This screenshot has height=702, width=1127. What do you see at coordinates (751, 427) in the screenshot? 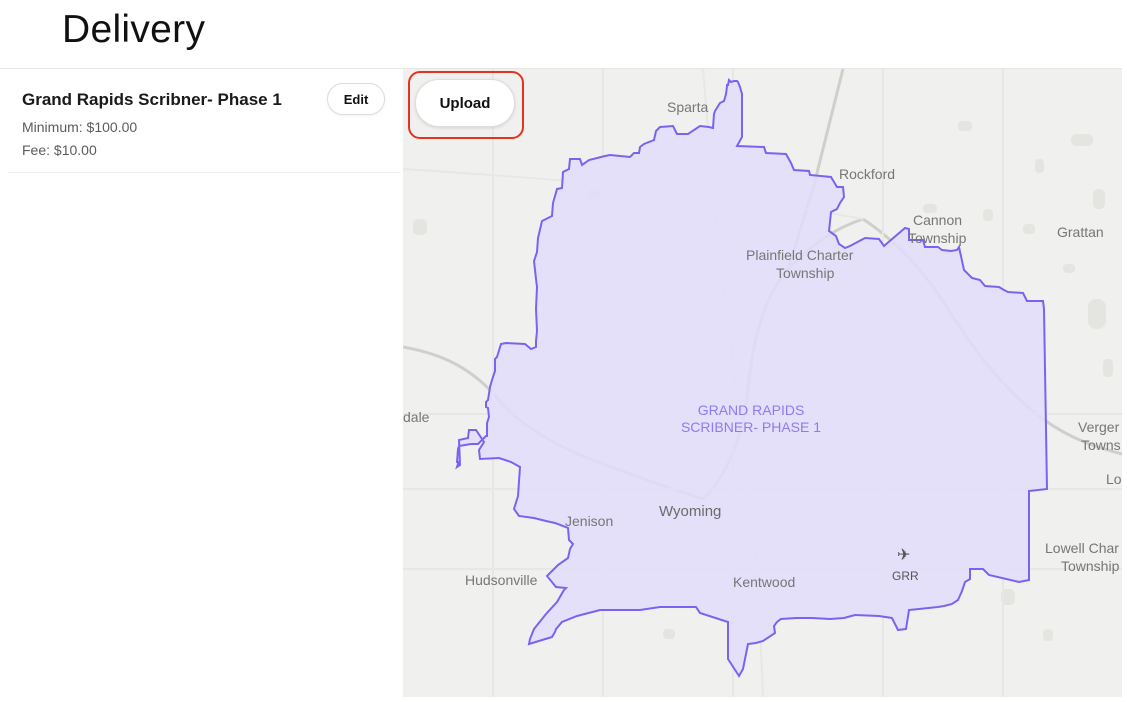
I see `zone-label-line2: SCRIBNER- PHASE 1` at bounding box center [751, 427].